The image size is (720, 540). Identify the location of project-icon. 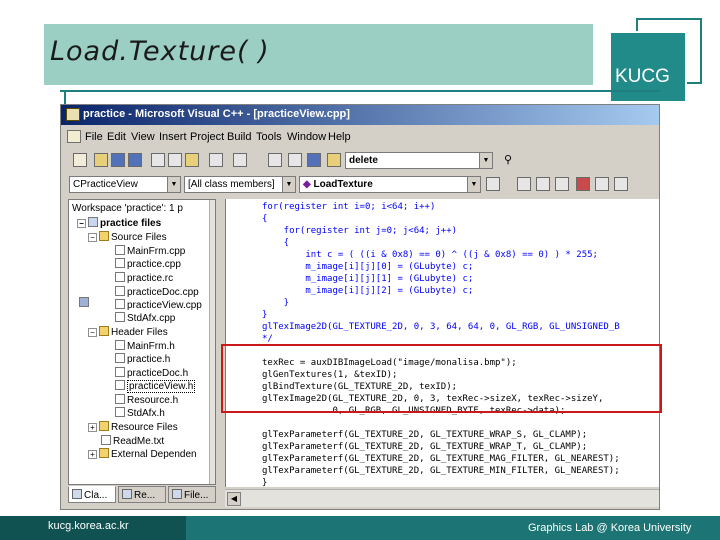
(93, 222).